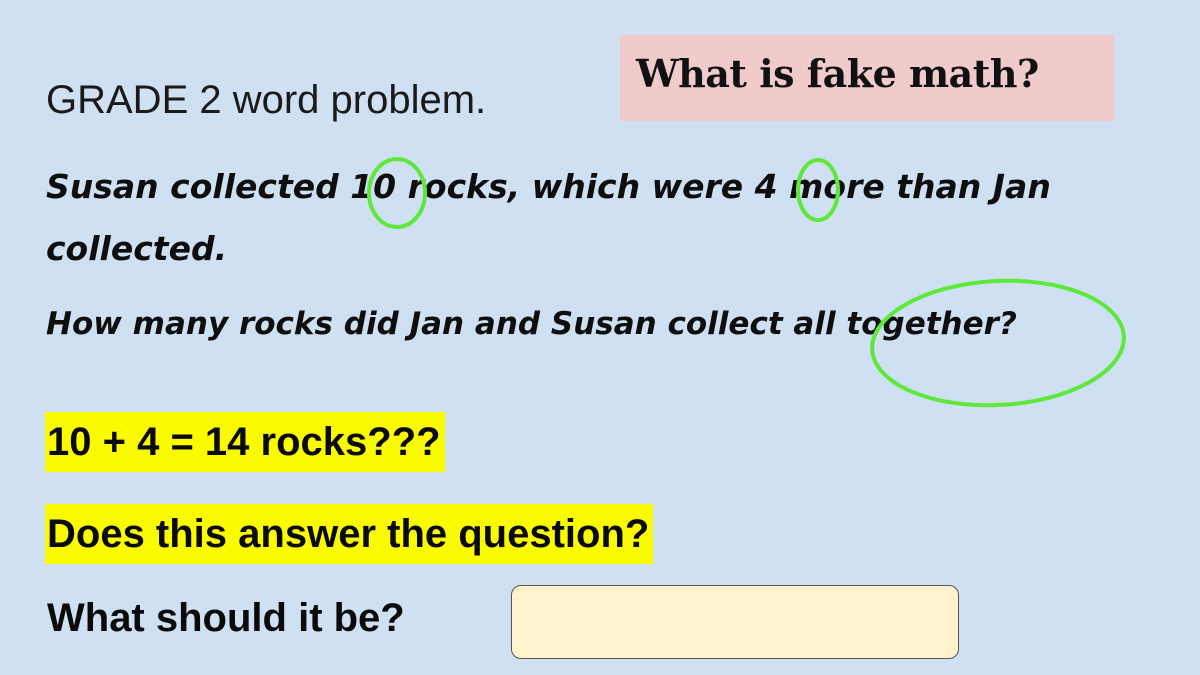 This screenshot has height=675, width=1200. Describe the element at coordinates (137, 248) in the screenshot. I see `problem-line-2: collected.` at that location.